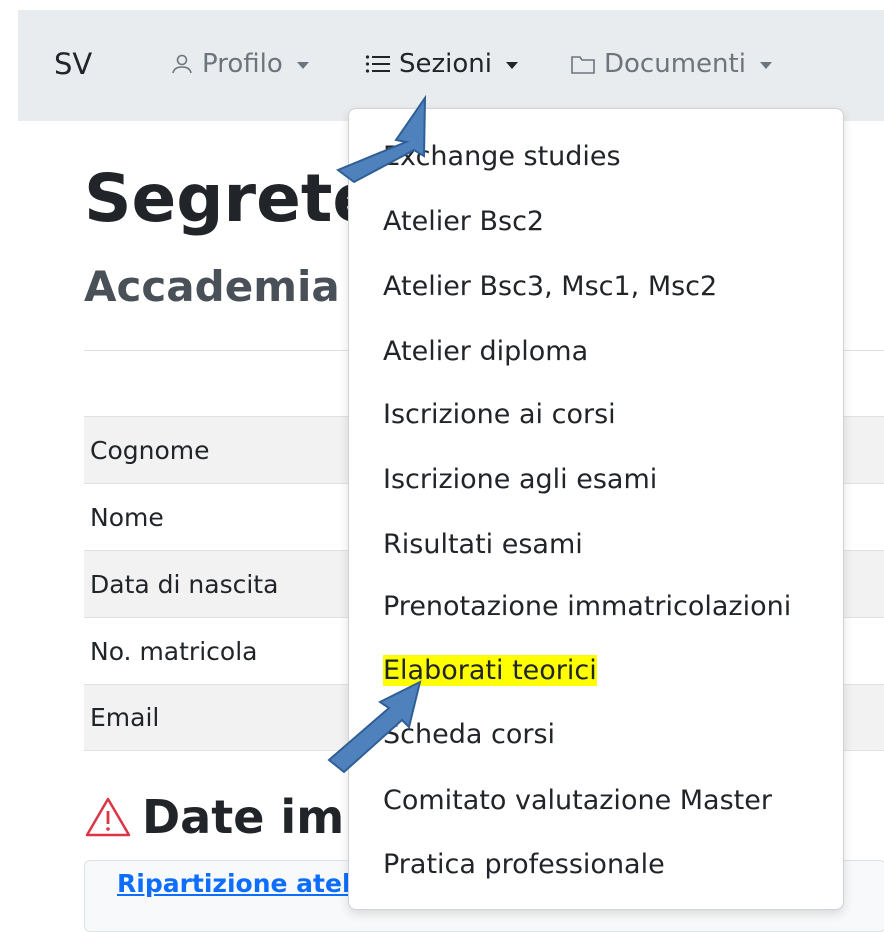 Image resolution: width=884 pixels, height=932 pixels. What do you see at coordinates (231, 198) in the screenshot?
I see `page-title: Segrete` at bounding box center [231, 198].